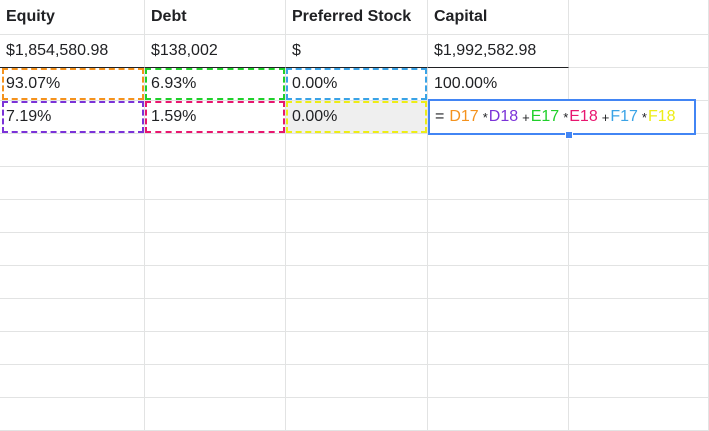 The width and height of the screenshot is (709, 431). Describe the element at coordinates (624, 116) in the screenshot. I see `formula-ref-f17: F17` at that location.